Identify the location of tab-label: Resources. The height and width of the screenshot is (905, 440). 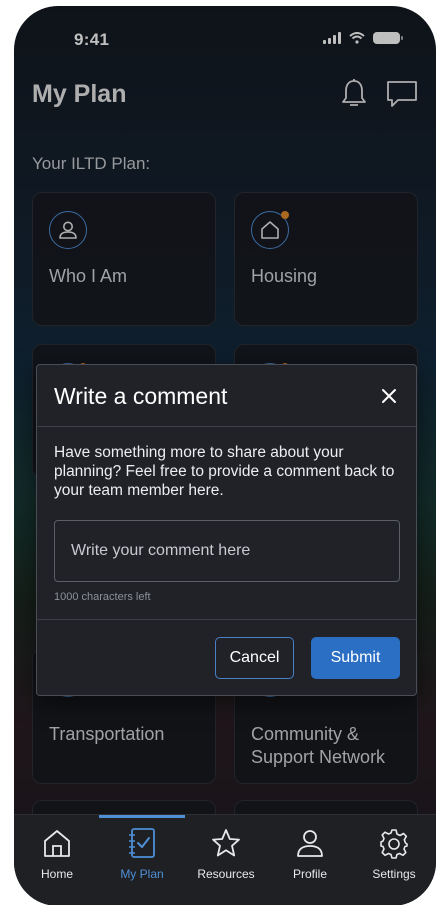
(226, 874).